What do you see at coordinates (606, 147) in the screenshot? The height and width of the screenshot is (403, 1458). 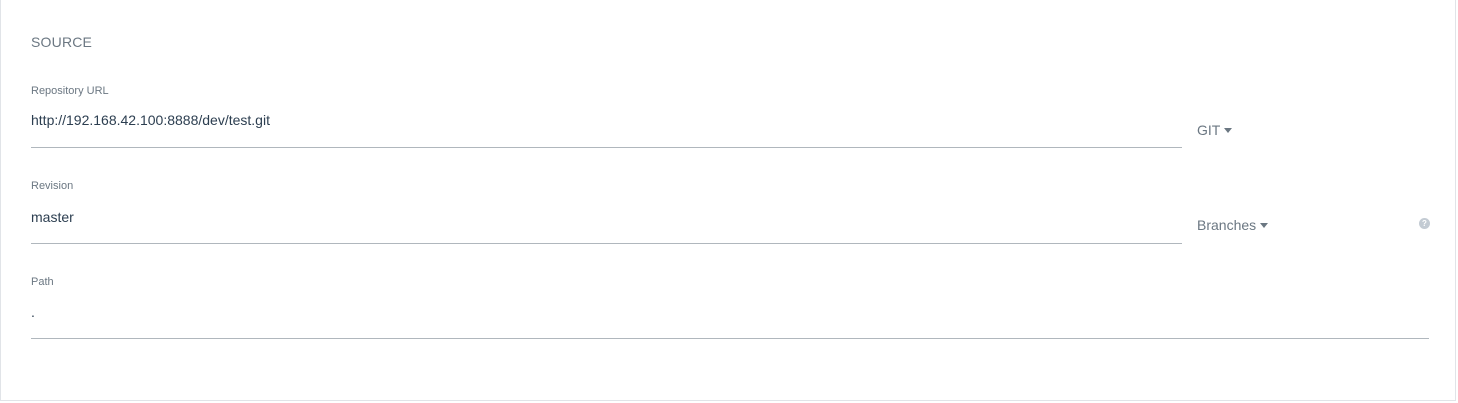 I see `repository-url-underline` at bounding box center [606, 147].